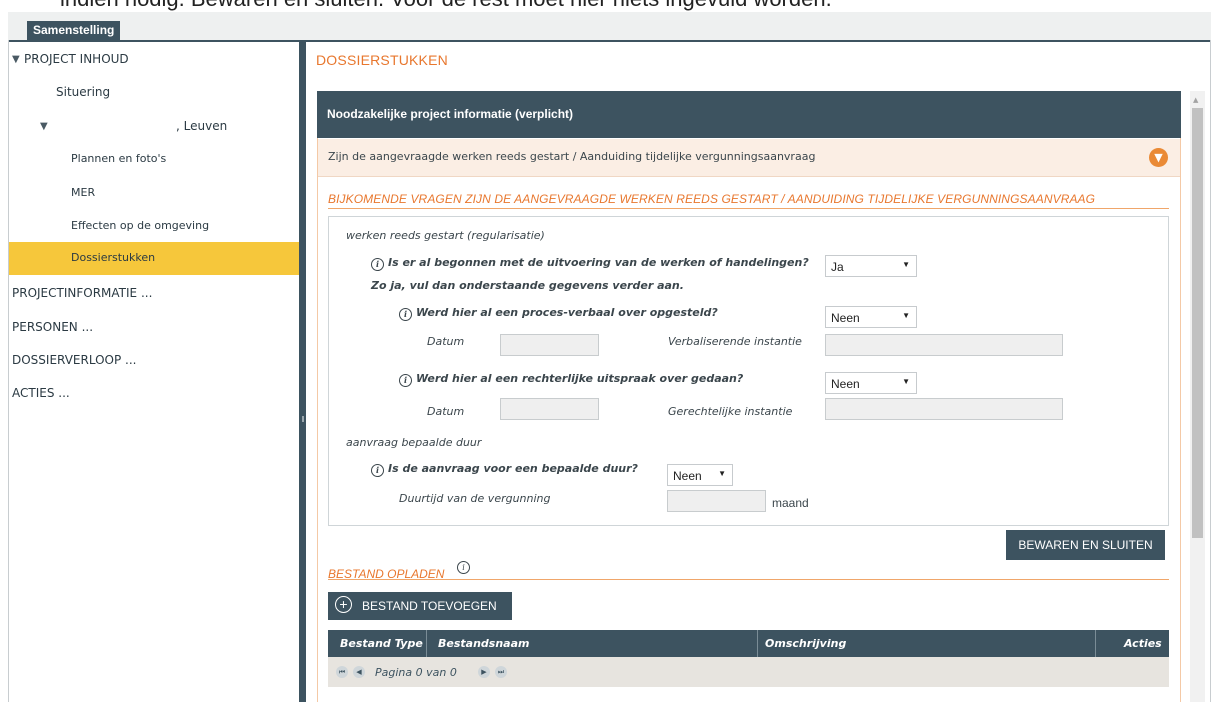  I want to click on group-label-werken: werken reeds gestart (regularisatie), so click(445, 235).